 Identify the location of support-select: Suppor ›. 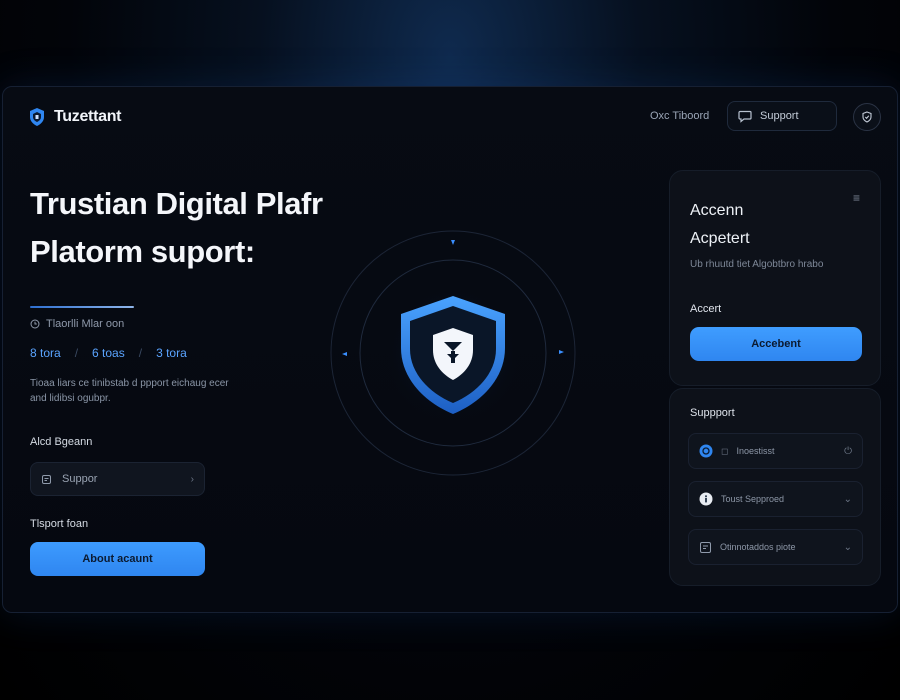
(117, 479).